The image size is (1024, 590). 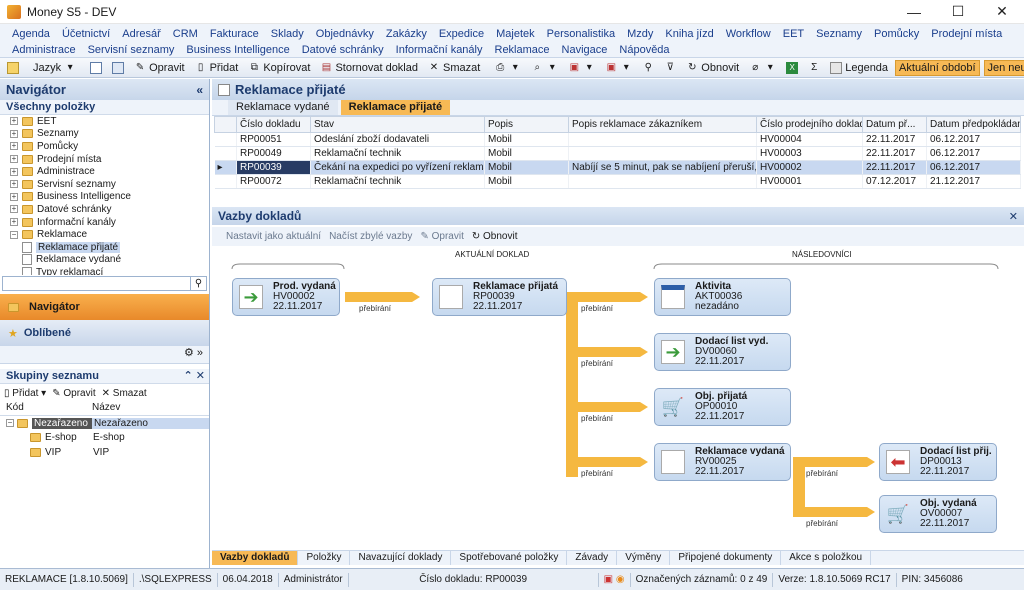 What do you see at coordinates (1003, 67) in the screenshot?
I see `unfinished-only-toggle: Jen neukončené` at bounding box center [1003, 67].